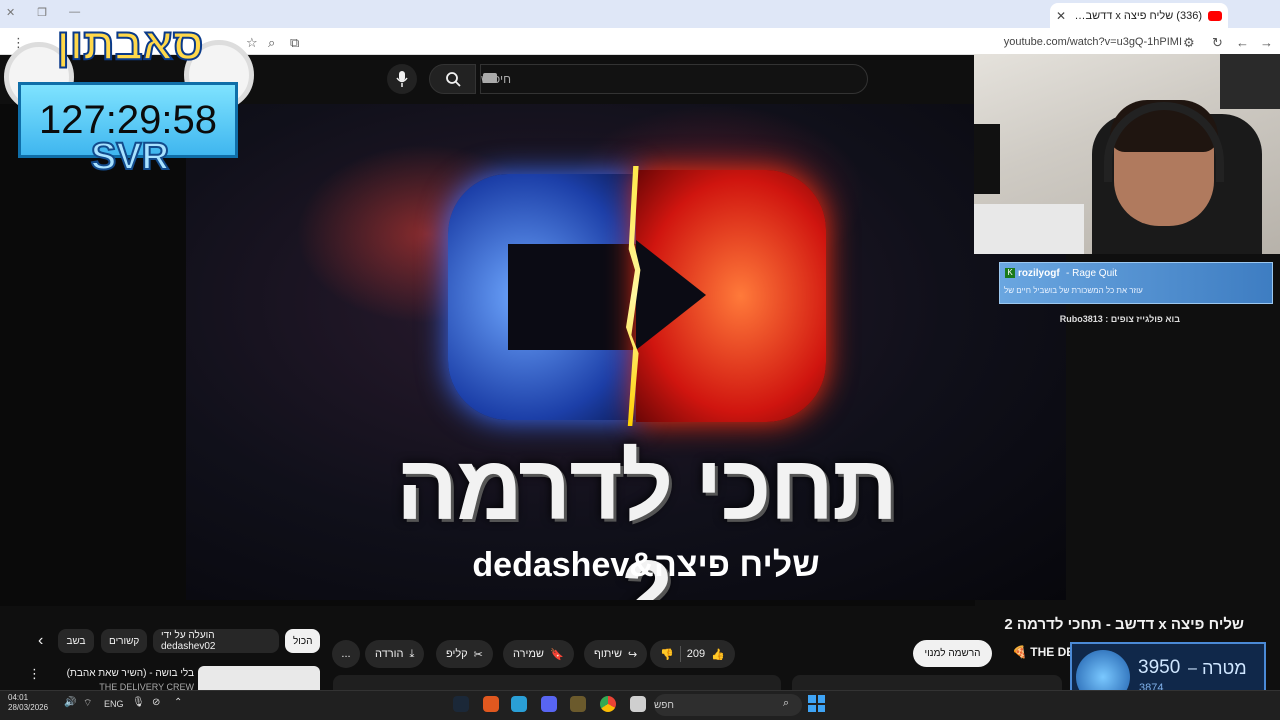 Image resolution: width=1280 pixels, height=720 pixels. What do you see at coordinates (216, 641) in the screenshot?
I see `chip-uploaded-by: הועלה על ידי dedashev02` at bounding box center [216, 641].